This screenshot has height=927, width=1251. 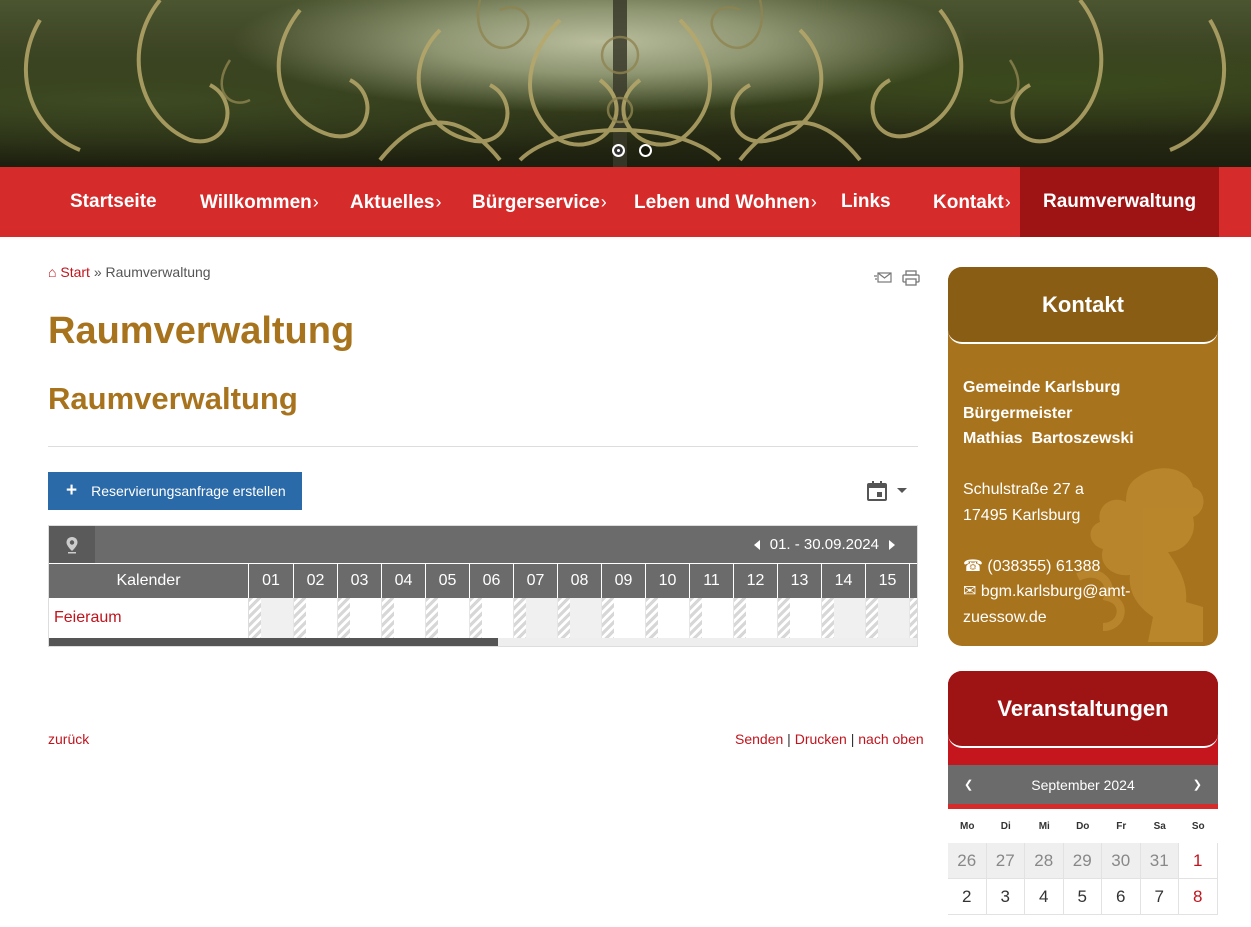 What do you see at coordinates (722, 202) in the screenshot?
I see `nav-label: Leben und Wohnen` at bounding box center [722, 202].